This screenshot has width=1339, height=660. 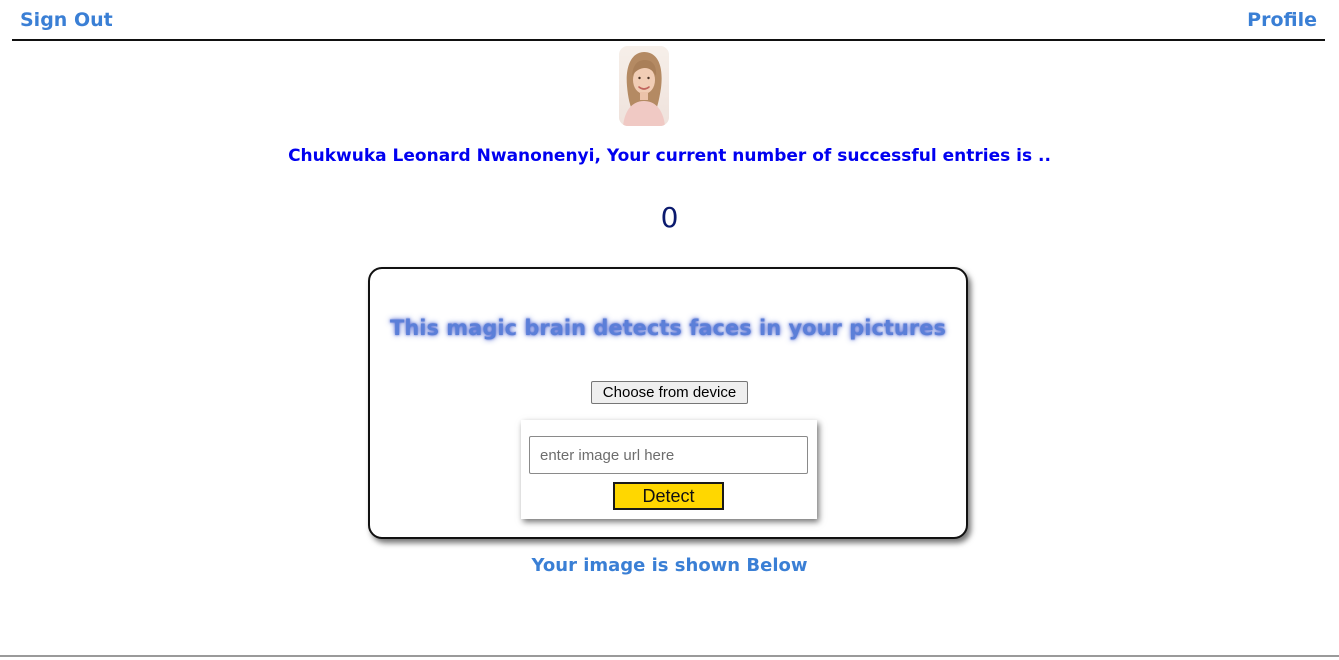 I want to click on top-nav: Sign Out Profile, so click(x=668, y=20).